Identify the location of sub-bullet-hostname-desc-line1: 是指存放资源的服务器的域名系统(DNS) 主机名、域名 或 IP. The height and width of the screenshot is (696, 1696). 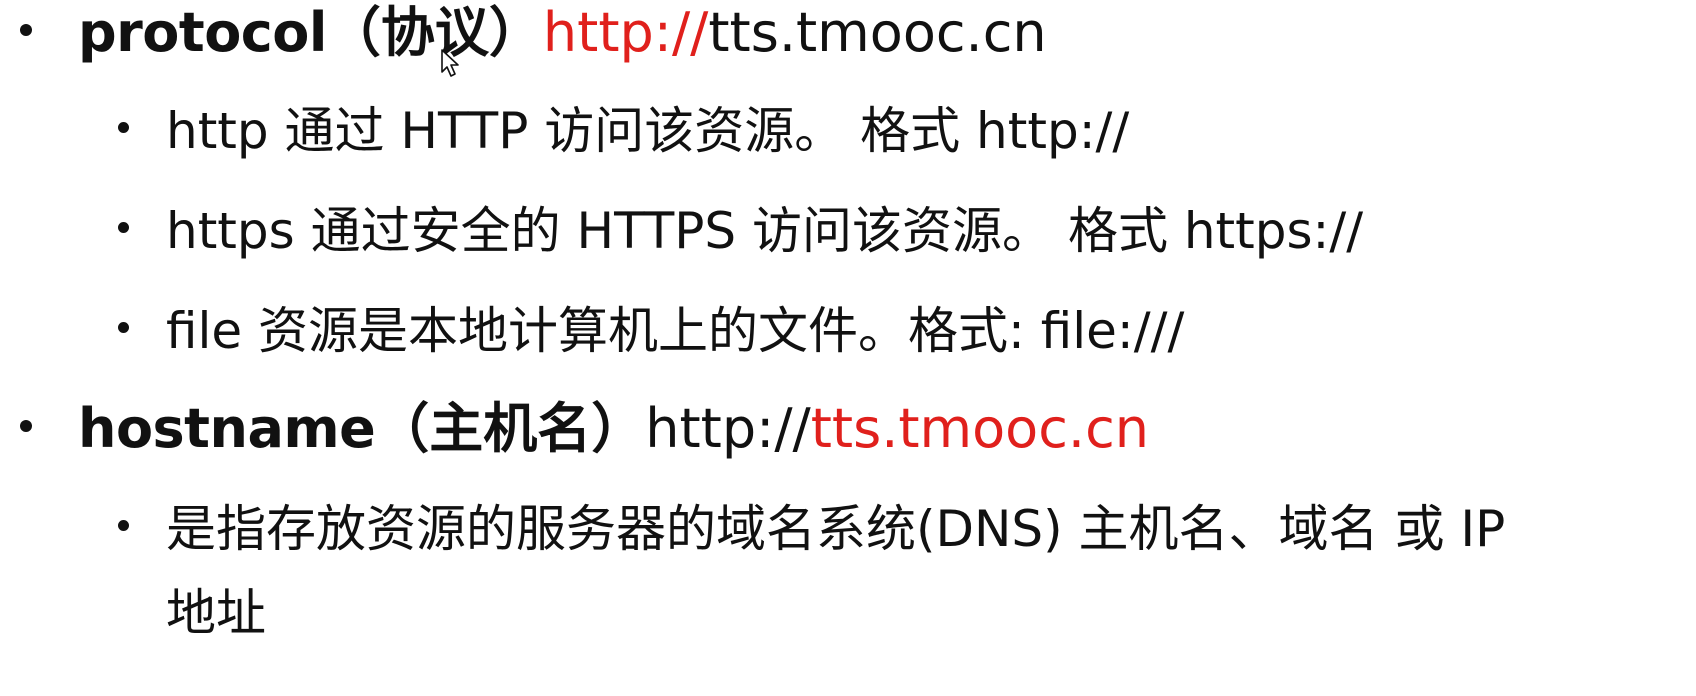
(836, 529).